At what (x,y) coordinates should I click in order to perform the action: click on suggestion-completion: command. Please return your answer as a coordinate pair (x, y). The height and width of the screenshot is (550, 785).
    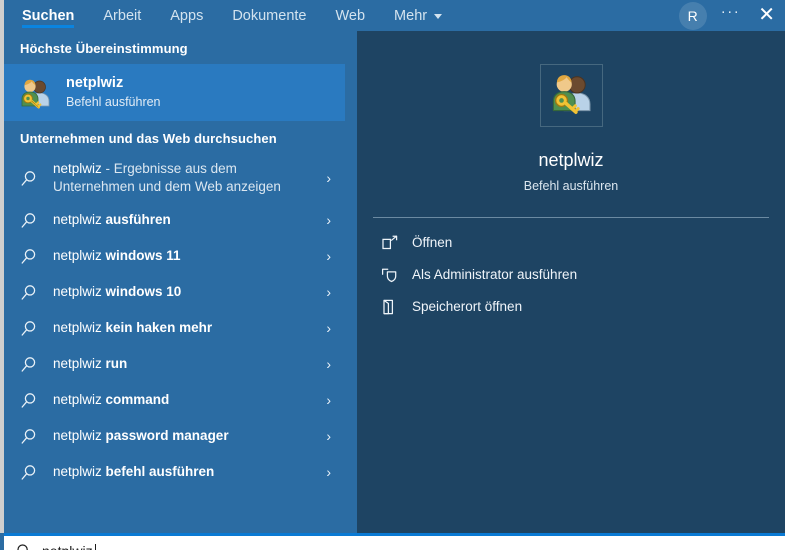
    Looking at the image, I should click on (137, 399).